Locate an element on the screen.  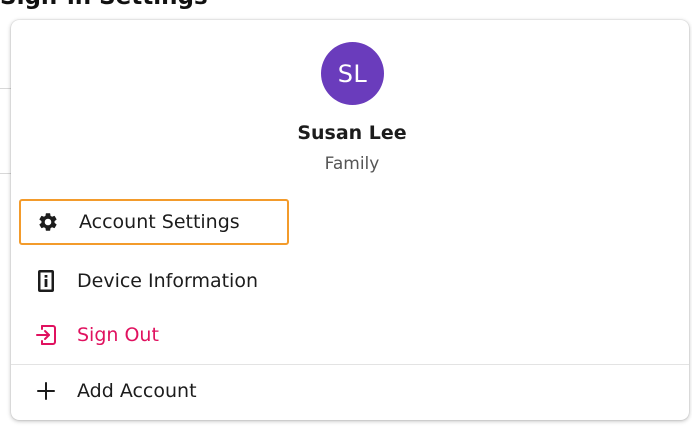
device-info-icon is located at coordinates (46, 281).